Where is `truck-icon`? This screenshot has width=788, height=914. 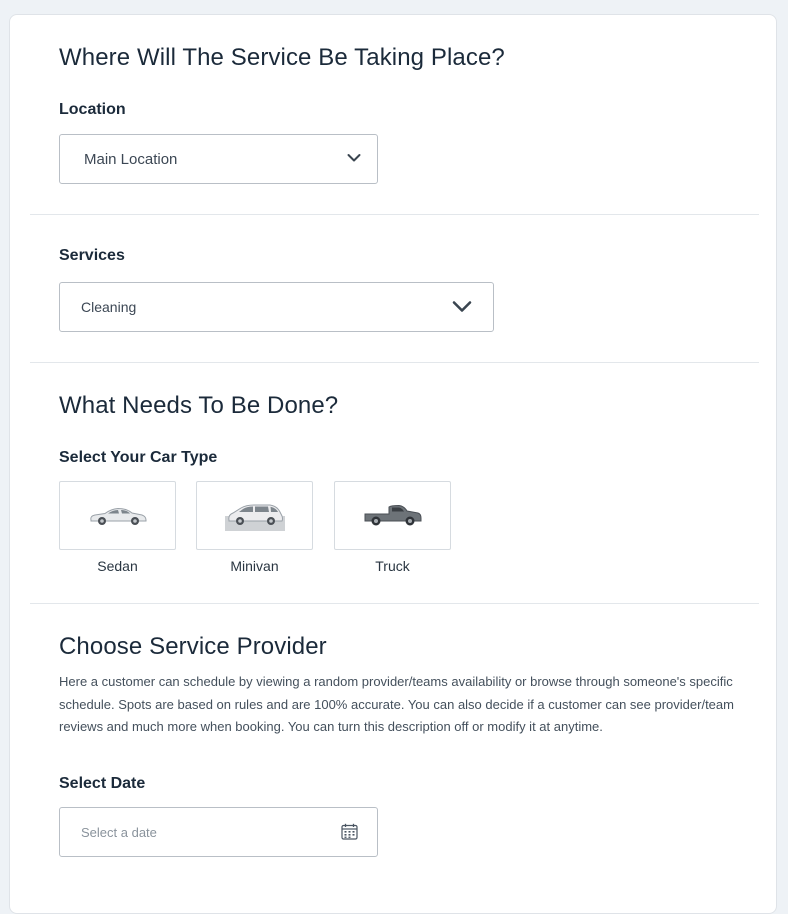 truck-icon is located at coordinates (392, 514).